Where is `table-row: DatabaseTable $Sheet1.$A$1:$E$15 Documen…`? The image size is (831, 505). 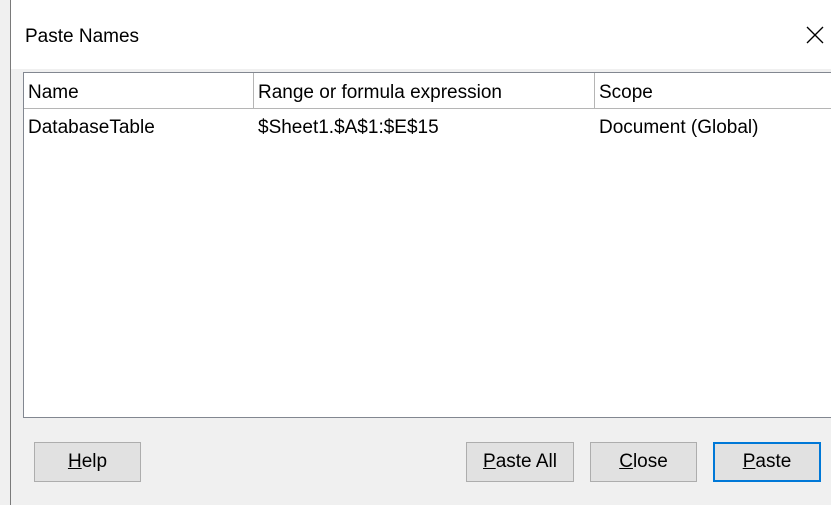
table-row: DatabaseTable $Sheet1.$A$1:$E$15 Documen… is located at coordinates (427, 128).